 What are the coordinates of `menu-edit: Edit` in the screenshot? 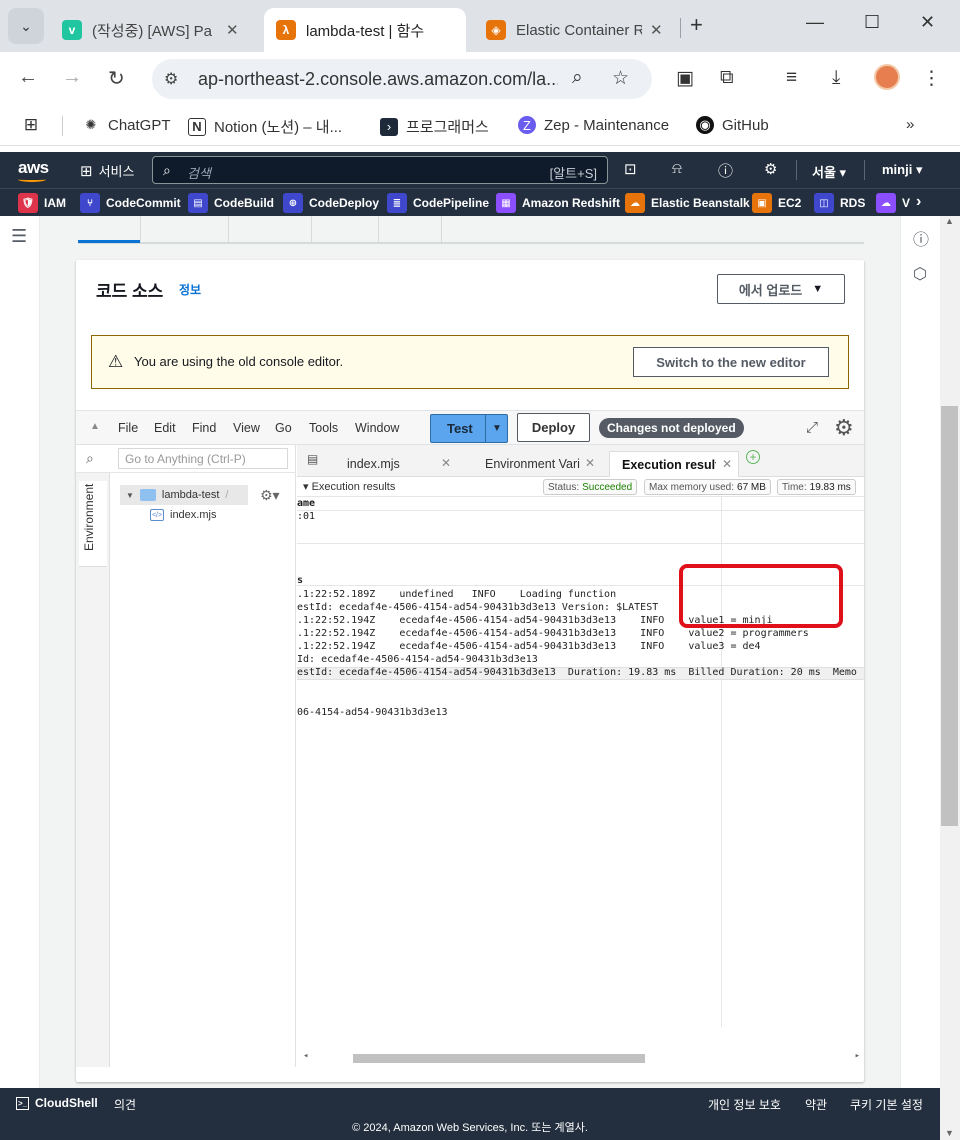 It's located at (165, 428).